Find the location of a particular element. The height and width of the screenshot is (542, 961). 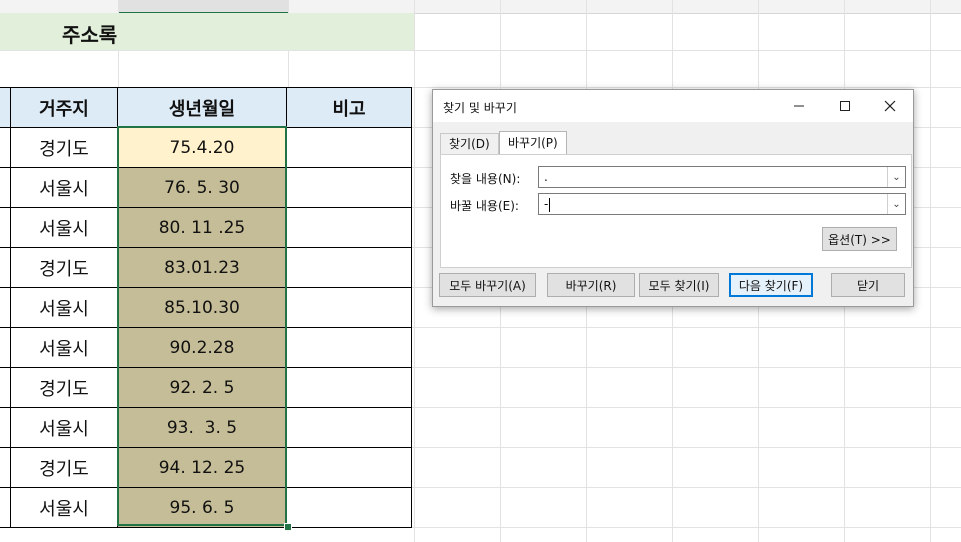

header-region: 거주지 is located at coordinates (64, 107).